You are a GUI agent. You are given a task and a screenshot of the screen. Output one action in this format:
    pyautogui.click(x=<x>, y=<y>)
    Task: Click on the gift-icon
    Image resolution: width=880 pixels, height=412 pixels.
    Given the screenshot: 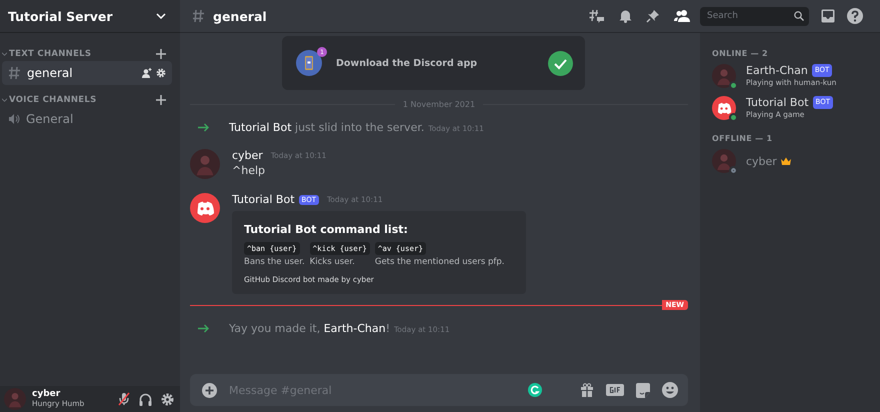 What is the action you would take?
    pyautogui.click(x=587, y=390)
    